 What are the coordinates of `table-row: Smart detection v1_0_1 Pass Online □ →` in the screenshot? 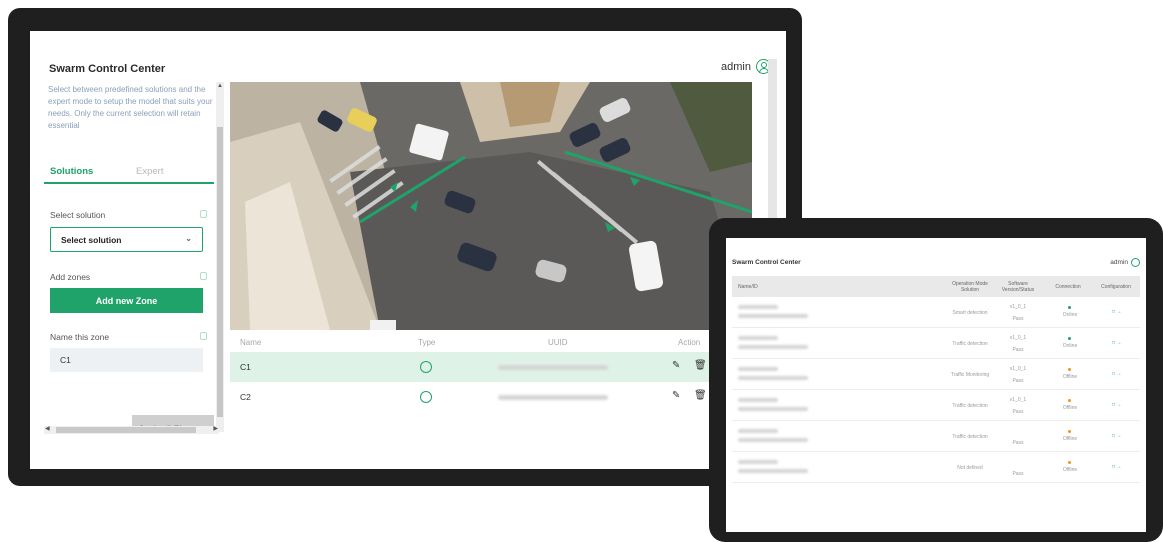 It's located at (936, 312).